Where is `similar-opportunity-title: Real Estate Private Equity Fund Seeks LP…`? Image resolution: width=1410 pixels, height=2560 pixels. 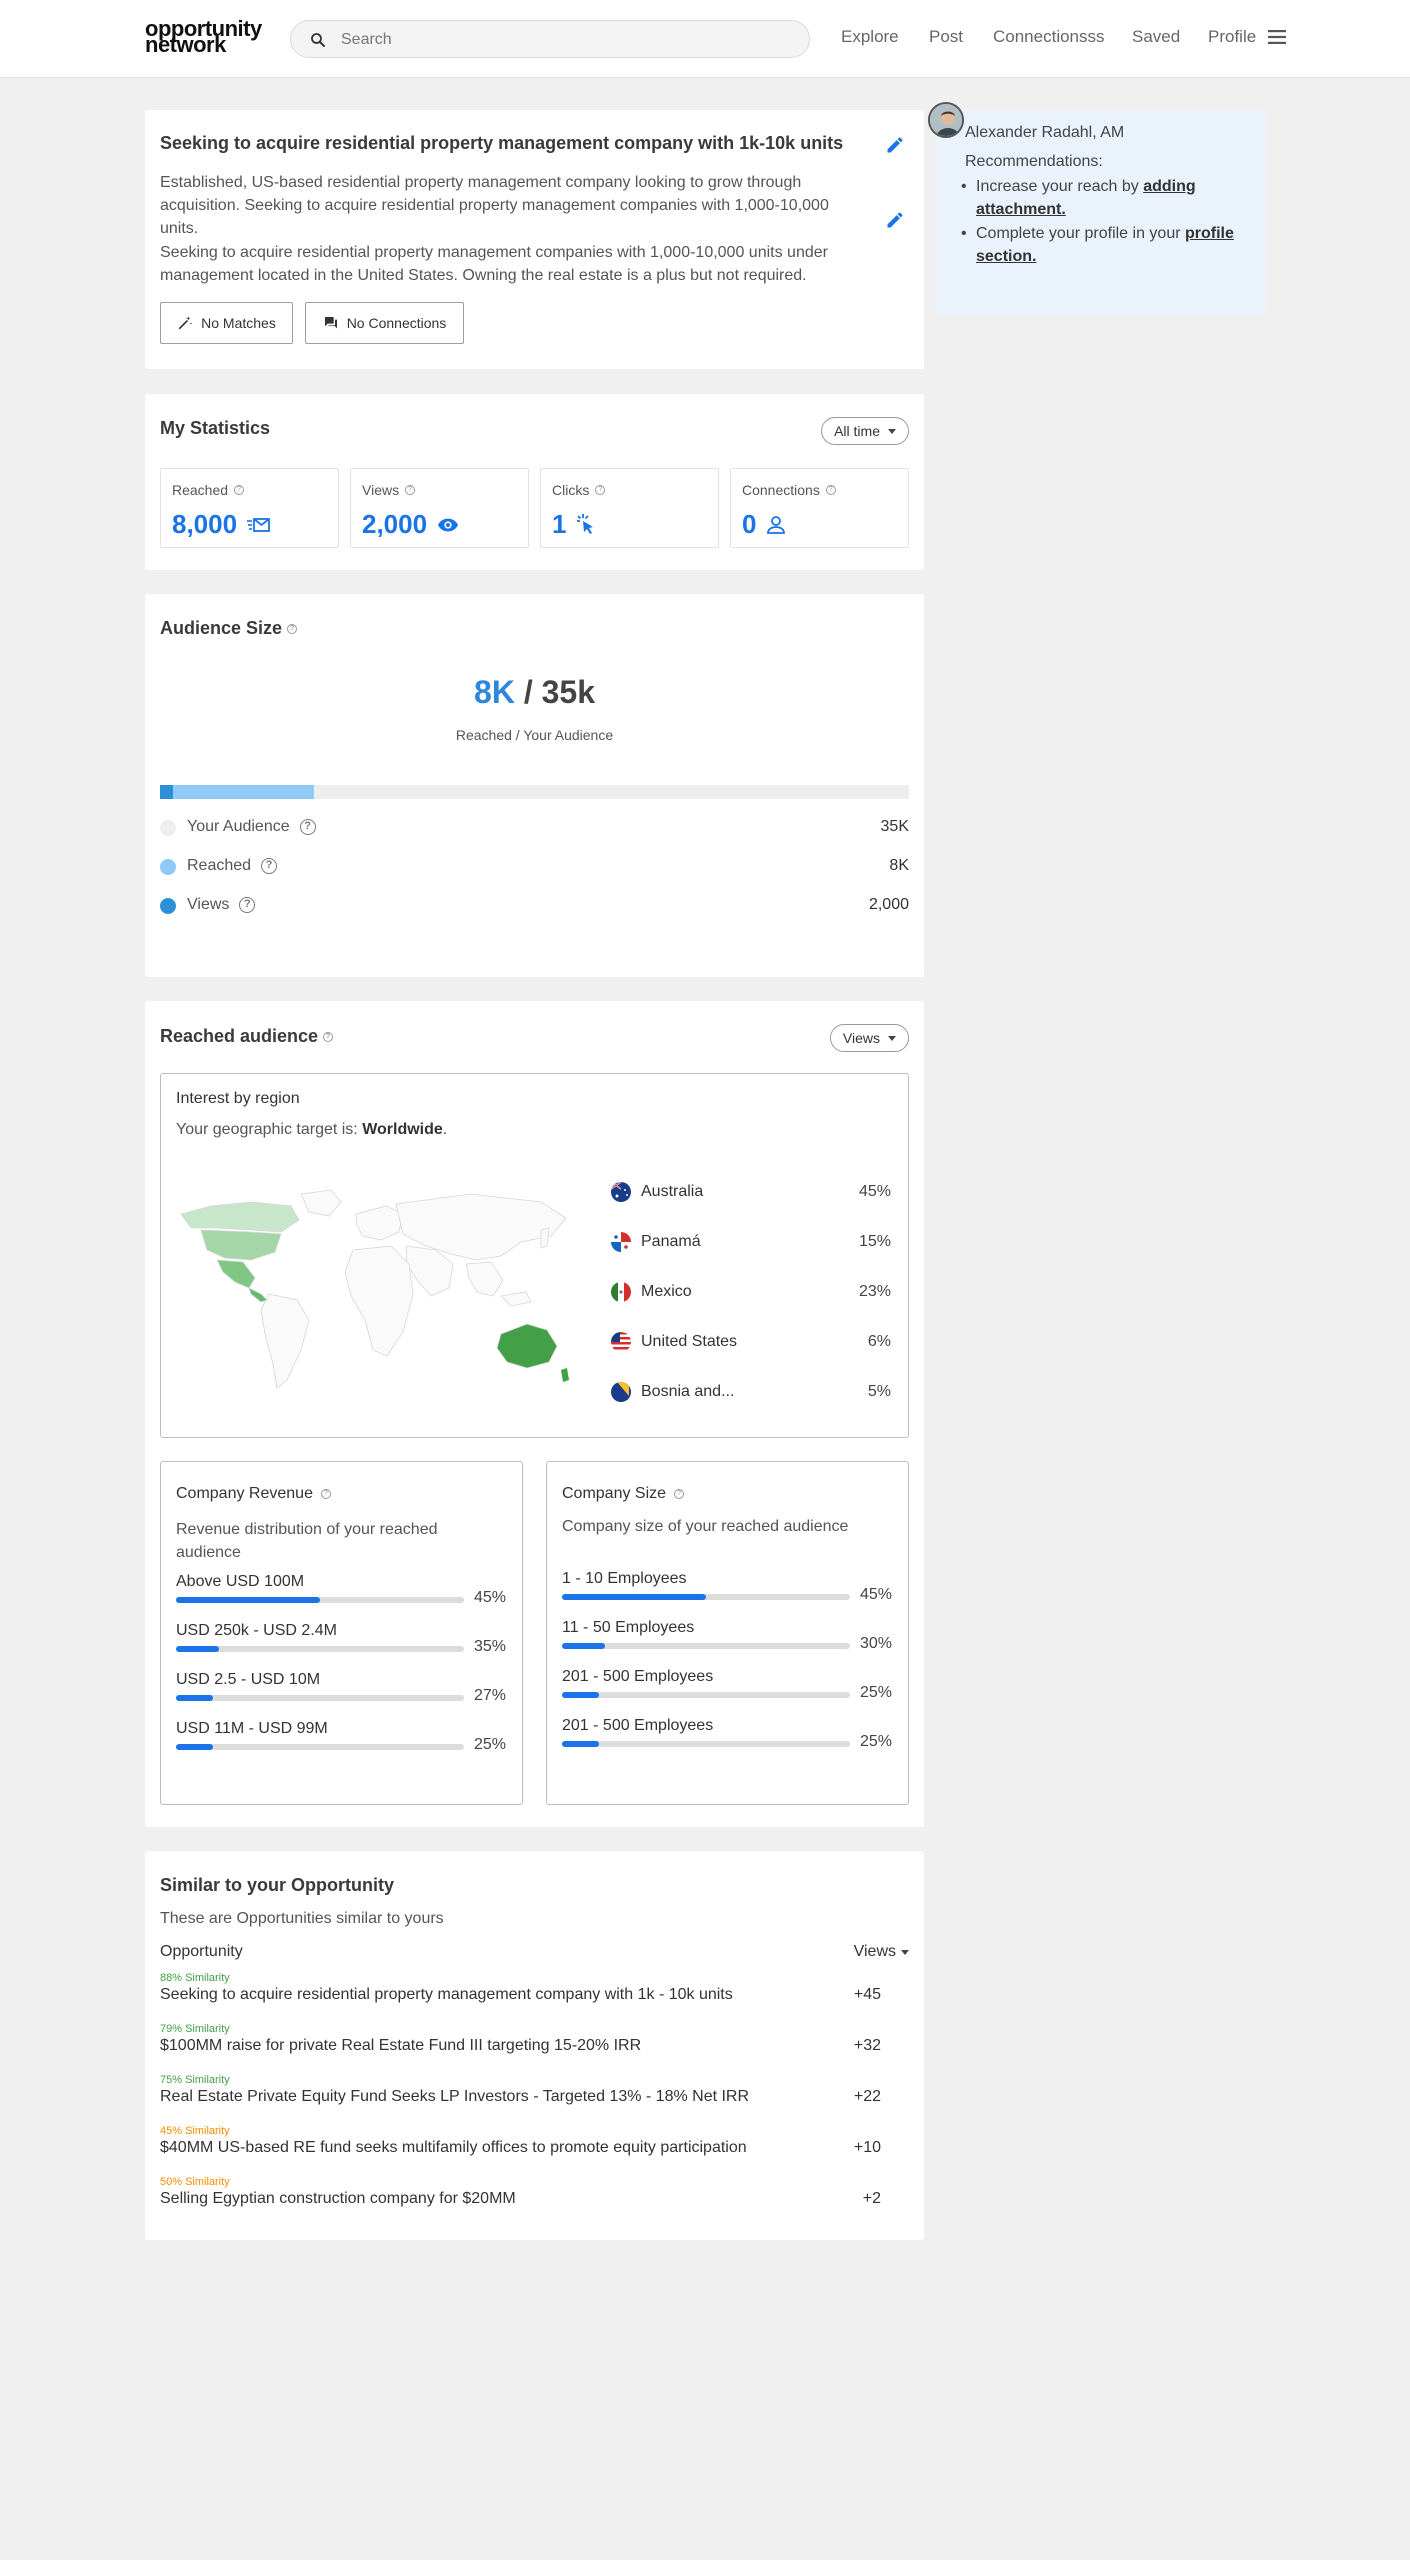 similar-opportunity-title: Real Estate Private Equity Fund Seeks LP… is located at coordinates (454, 2097).